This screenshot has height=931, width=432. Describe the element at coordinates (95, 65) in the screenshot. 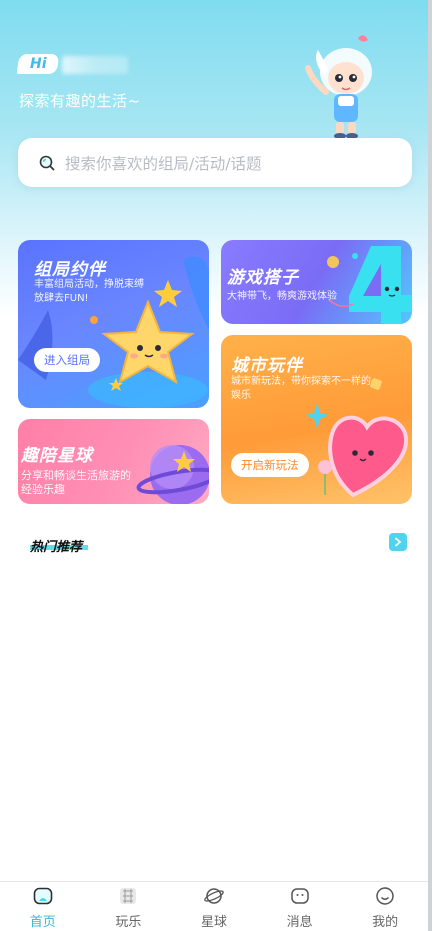

I see `username-blurred` at that location.